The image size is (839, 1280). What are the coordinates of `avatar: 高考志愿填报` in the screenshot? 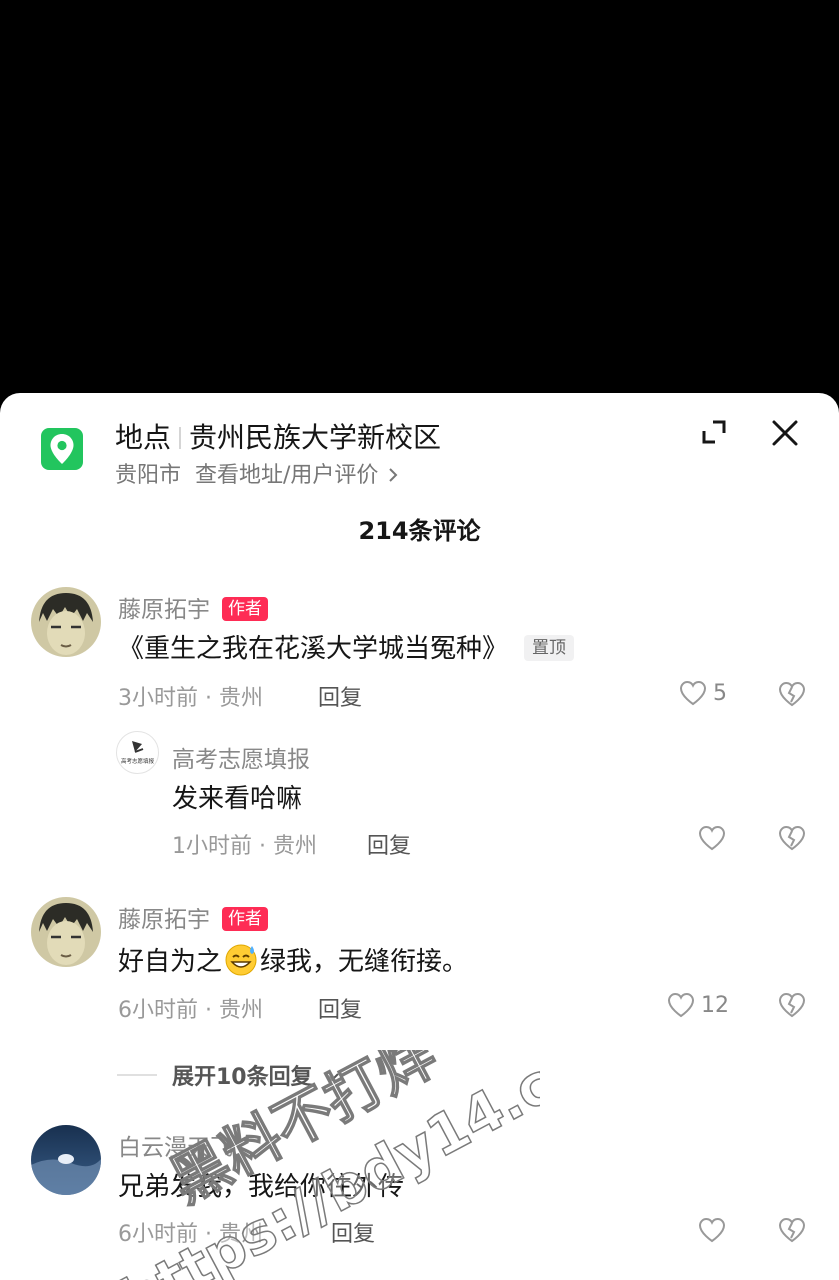 It's located at (137, 752).